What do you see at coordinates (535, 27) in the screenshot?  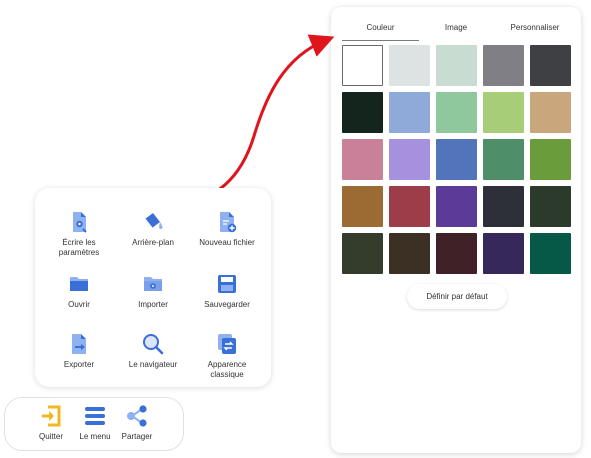 I see `tab-personnaliser: Personnaliser` at bounding box center [535, 27].